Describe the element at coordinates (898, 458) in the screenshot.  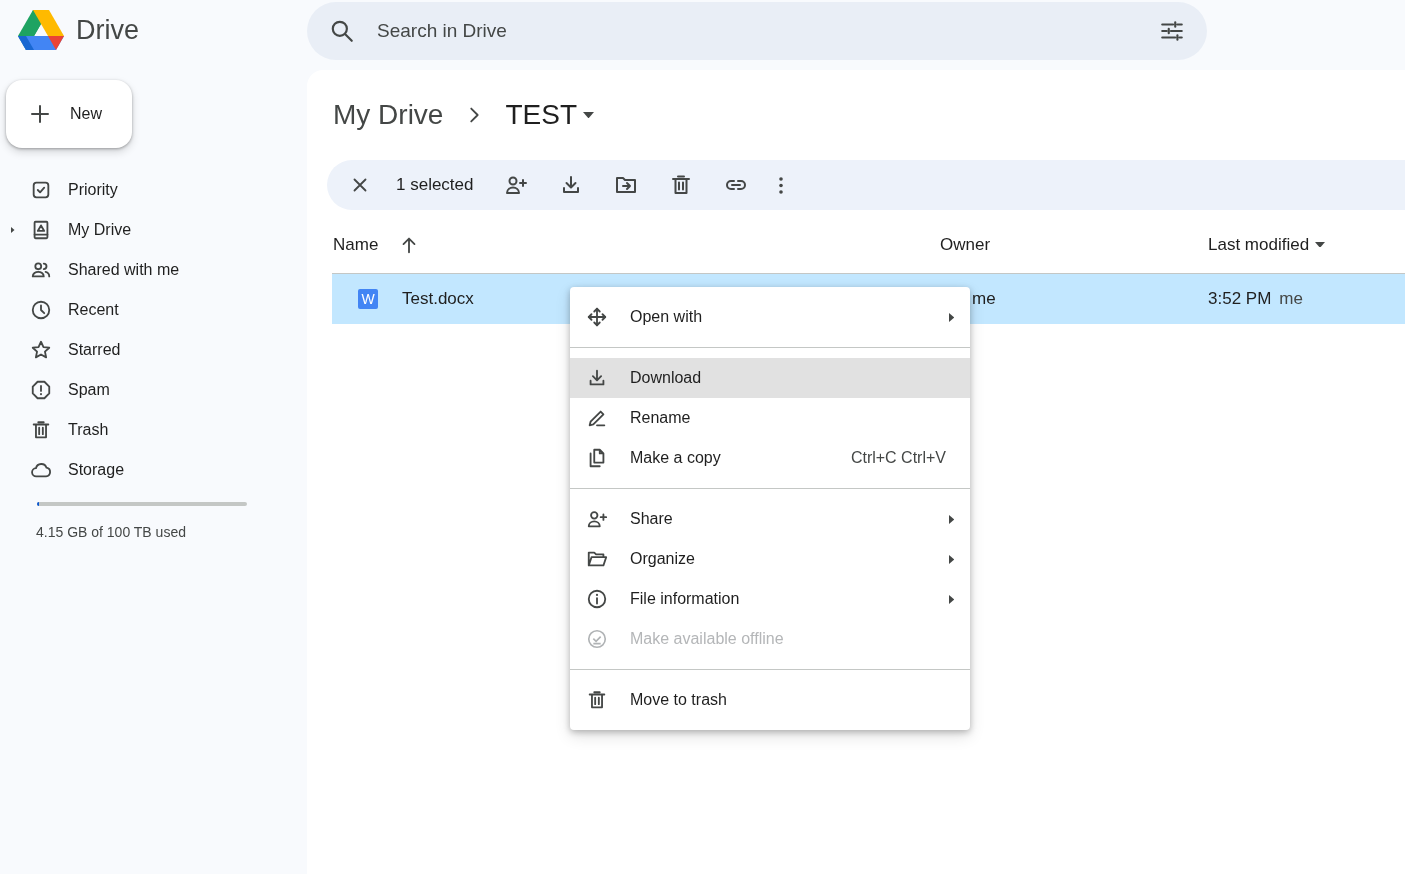
I see `keyboard-shortcut: Ctrl+C Ctrl+V` at that location.